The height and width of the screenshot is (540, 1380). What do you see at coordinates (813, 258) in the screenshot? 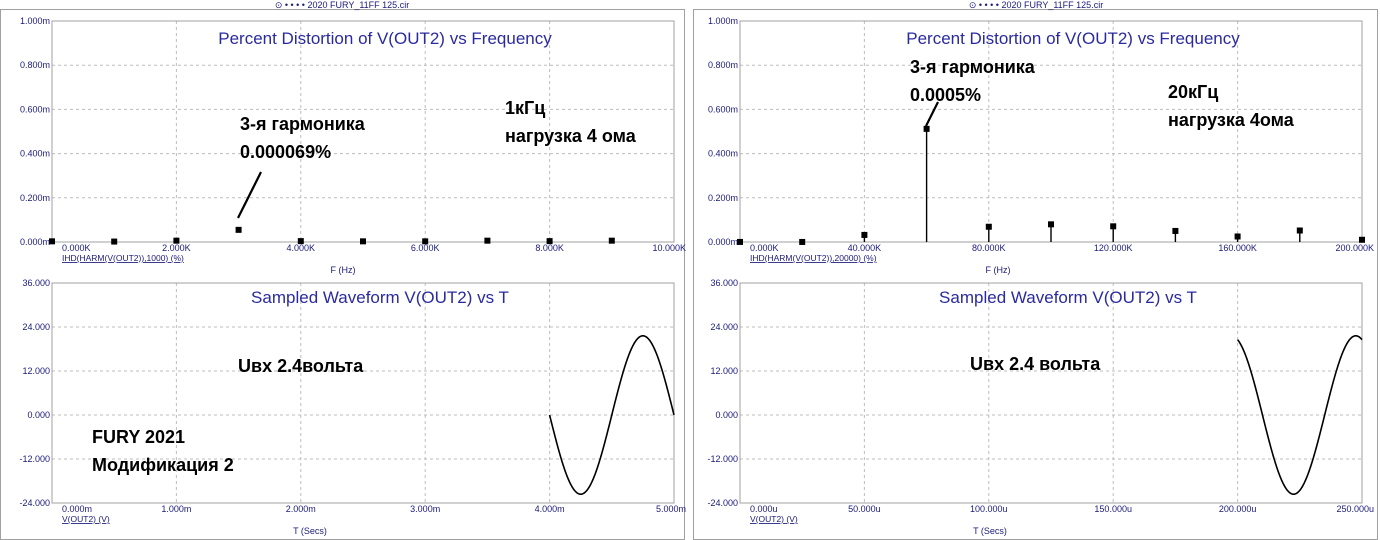
I see `series-expression-label: IHD(HARM(V(OUT2)),20000) (%)` at bounding box center [813, 258].